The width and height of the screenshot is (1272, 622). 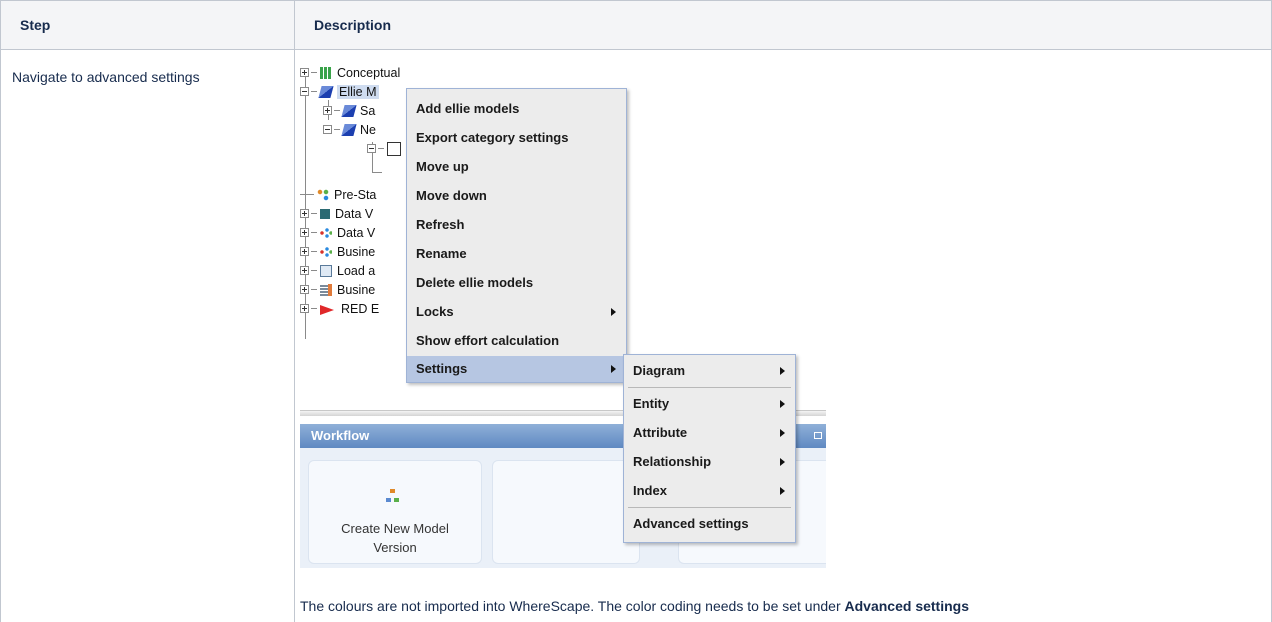 I want to click on submenu-item-relationship: Relationship, so click(x=709, y=462).